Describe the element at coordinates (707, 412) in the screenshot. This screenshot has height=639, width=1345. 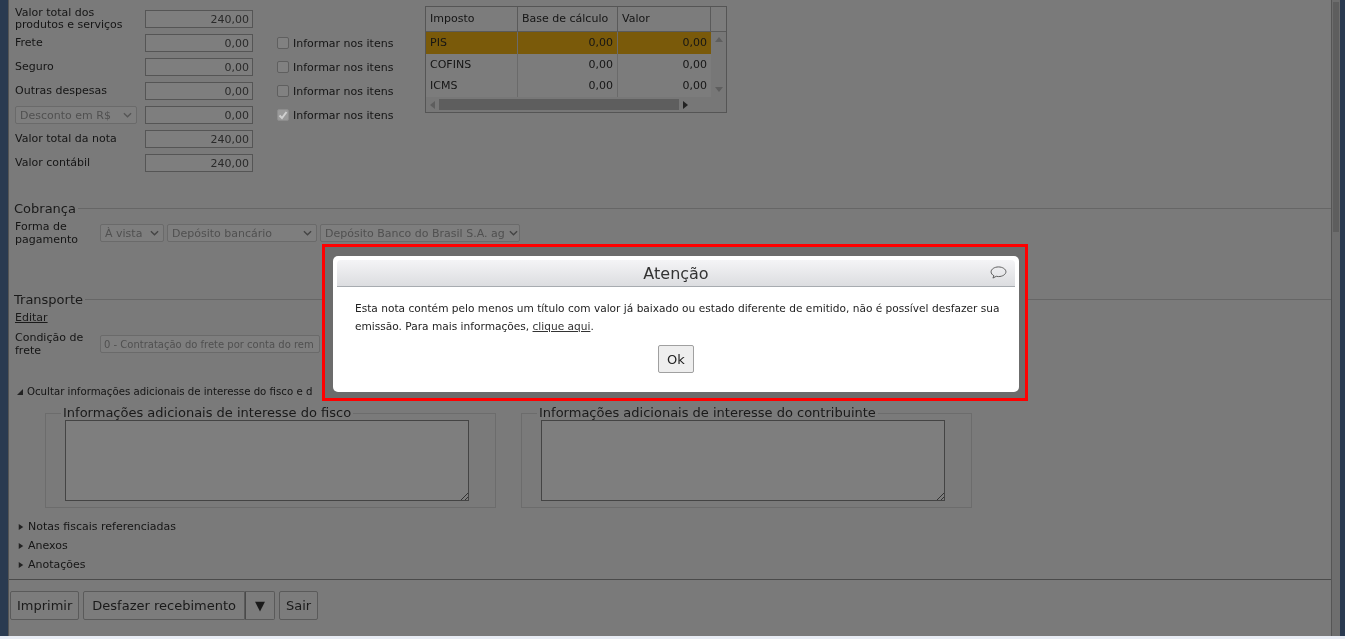
I see `fieldset-legend: Informações adicionais de interesse do contribuinte` at that location.